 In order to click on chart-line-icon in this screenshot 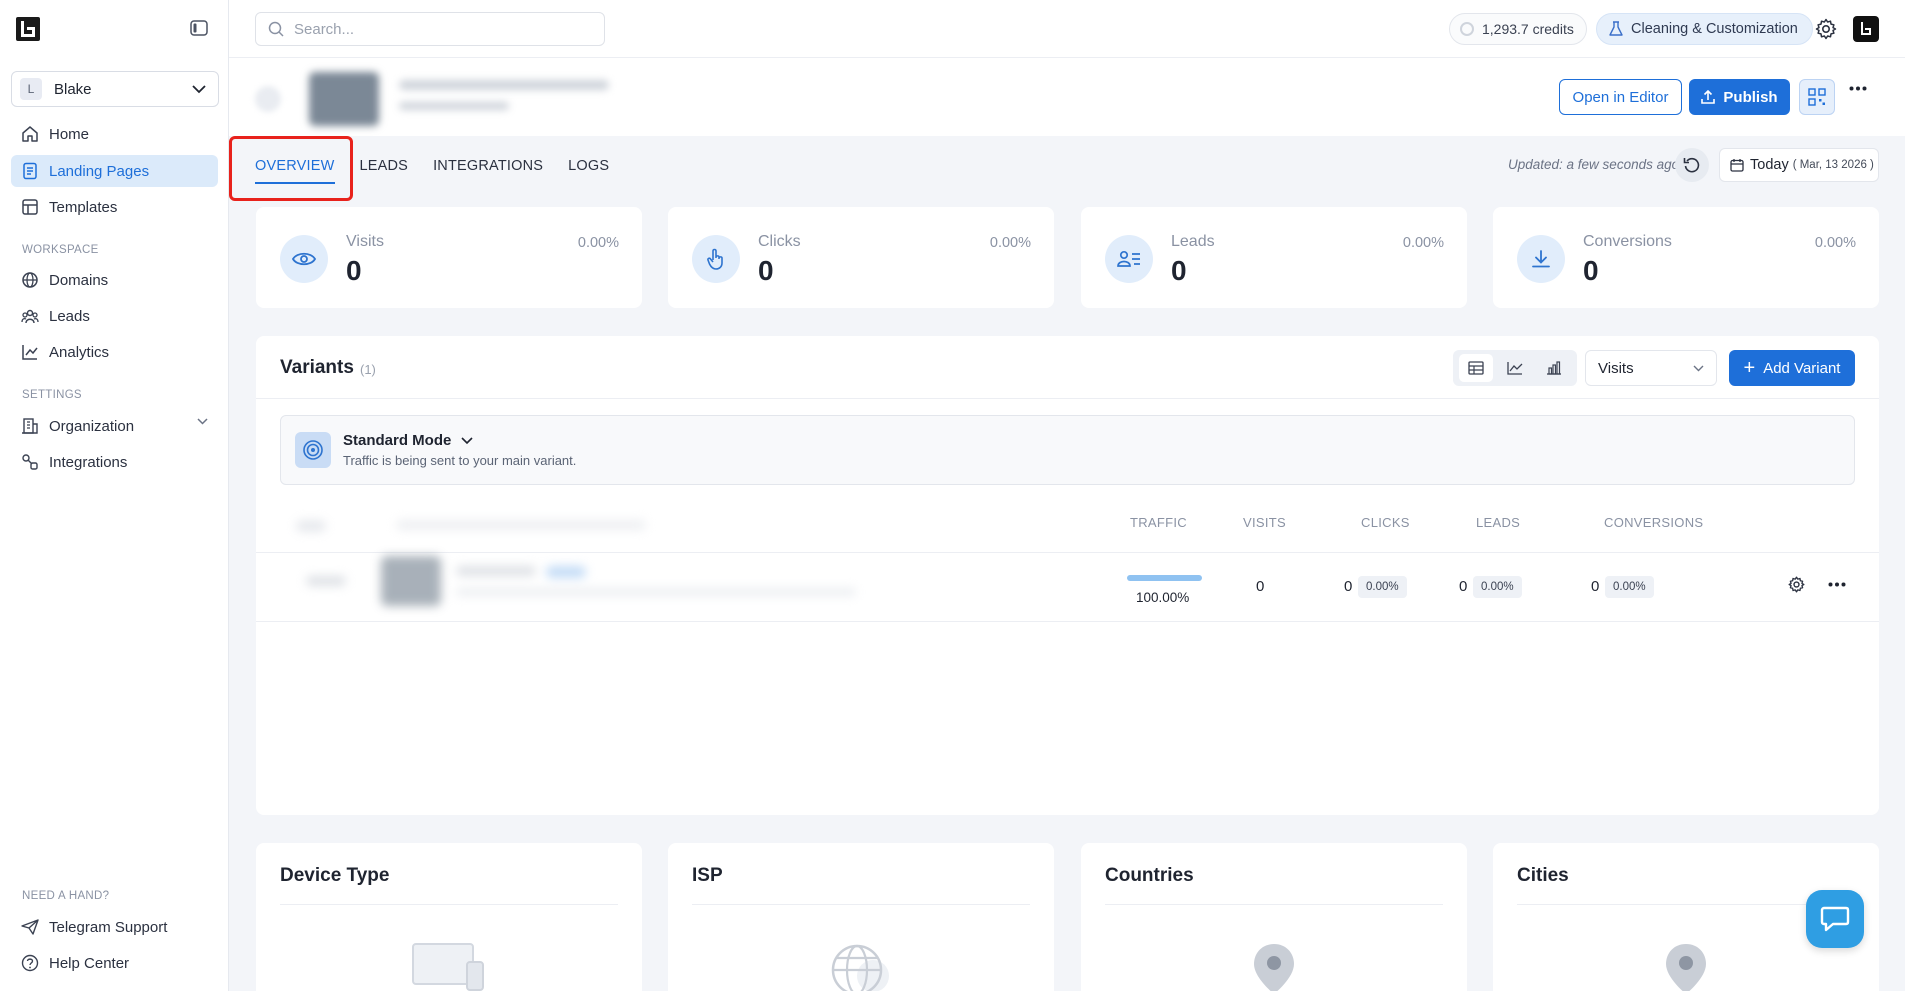, I will do `click(30, 352)`.